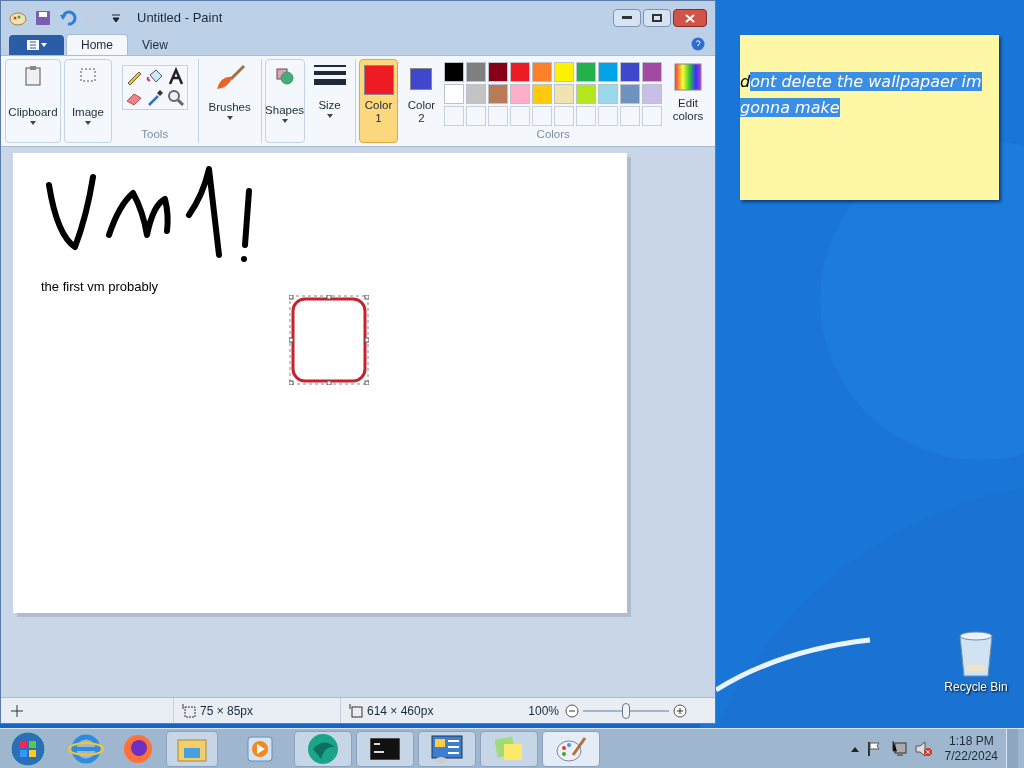  Describe the element at coordinates (180, 18) in the screenshot. I see `window-title: Untitled - Paint` at that location.